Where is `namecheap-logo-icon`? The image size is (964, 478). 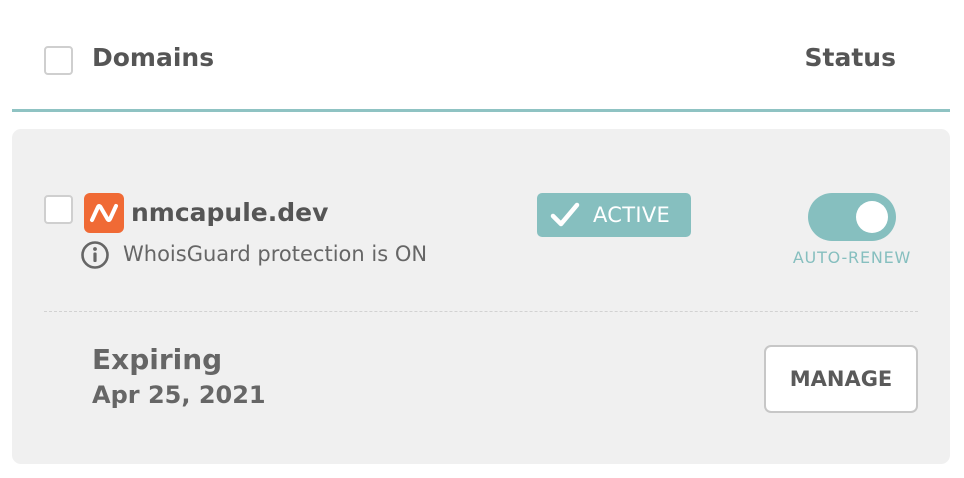
namecheap-logo-icon is located at coordinates (104, 213).